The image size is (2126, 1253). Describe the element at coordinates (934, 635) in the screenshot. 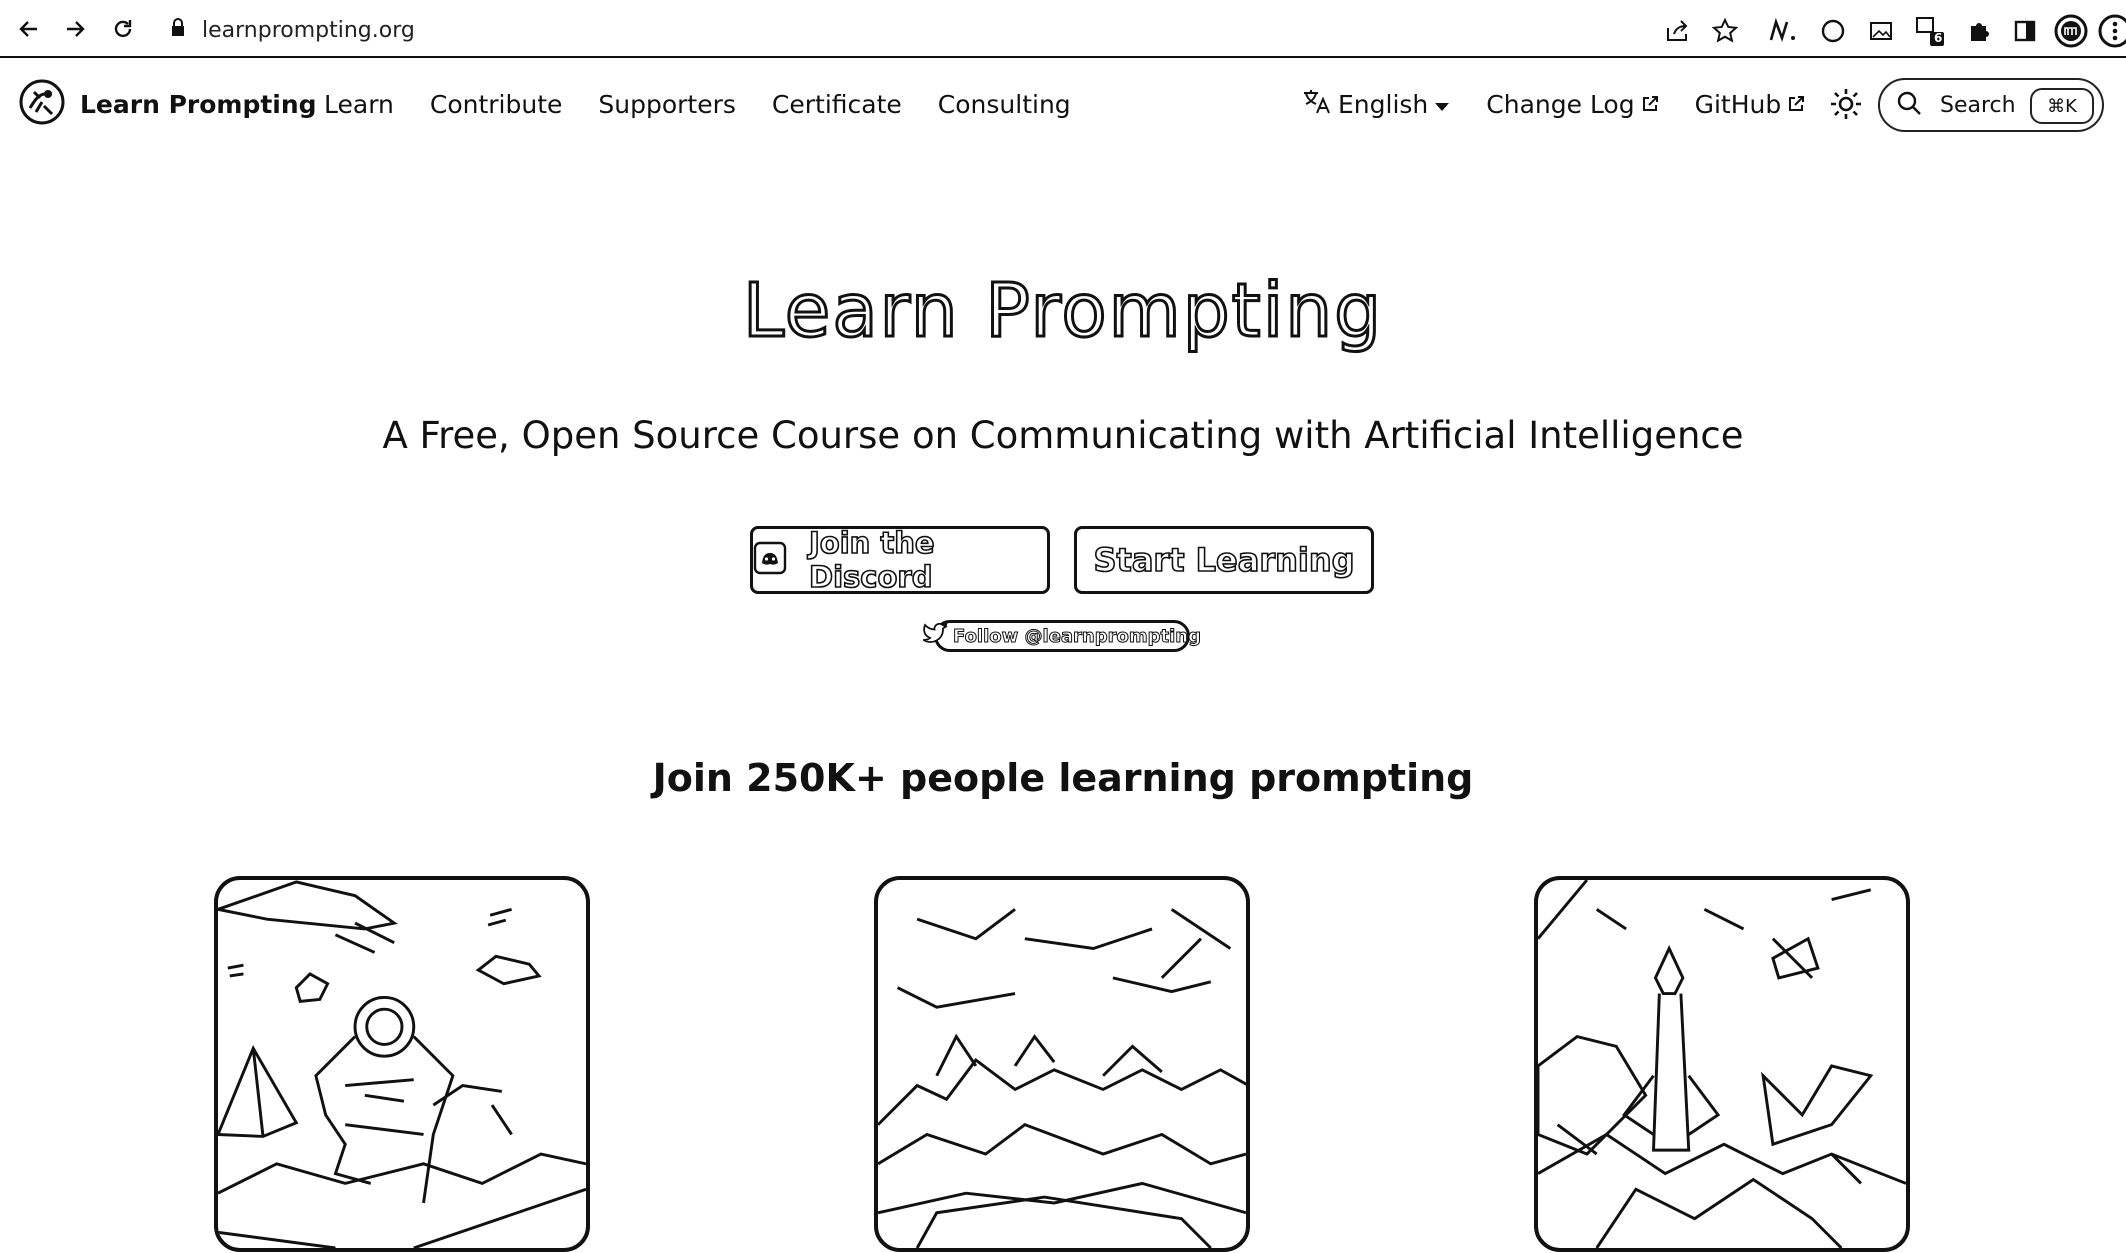

I see `twitter-bird-icon` at that location.